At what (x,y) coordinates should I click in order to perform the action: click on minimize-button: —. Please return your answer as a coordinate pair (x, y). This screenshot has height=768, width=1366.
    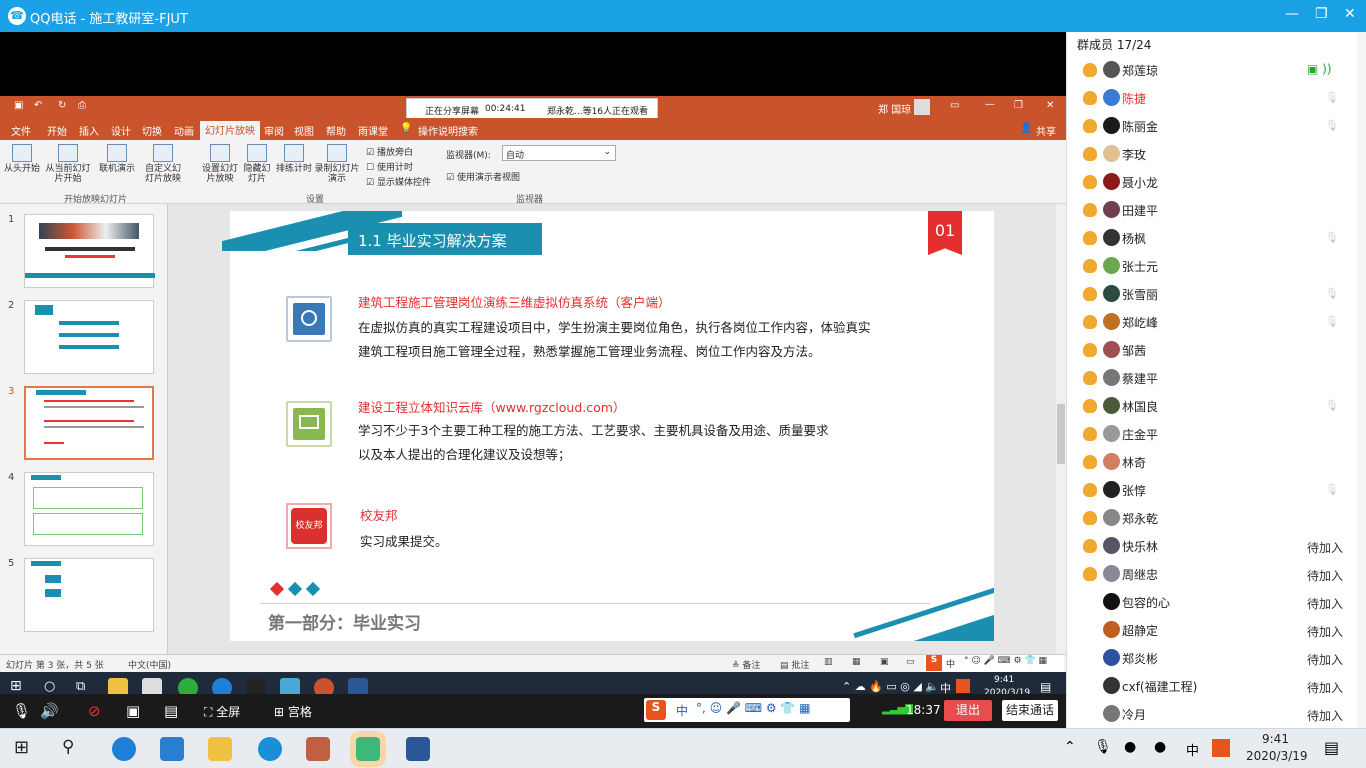
    Looking at the image, I should click on (1292, 14).